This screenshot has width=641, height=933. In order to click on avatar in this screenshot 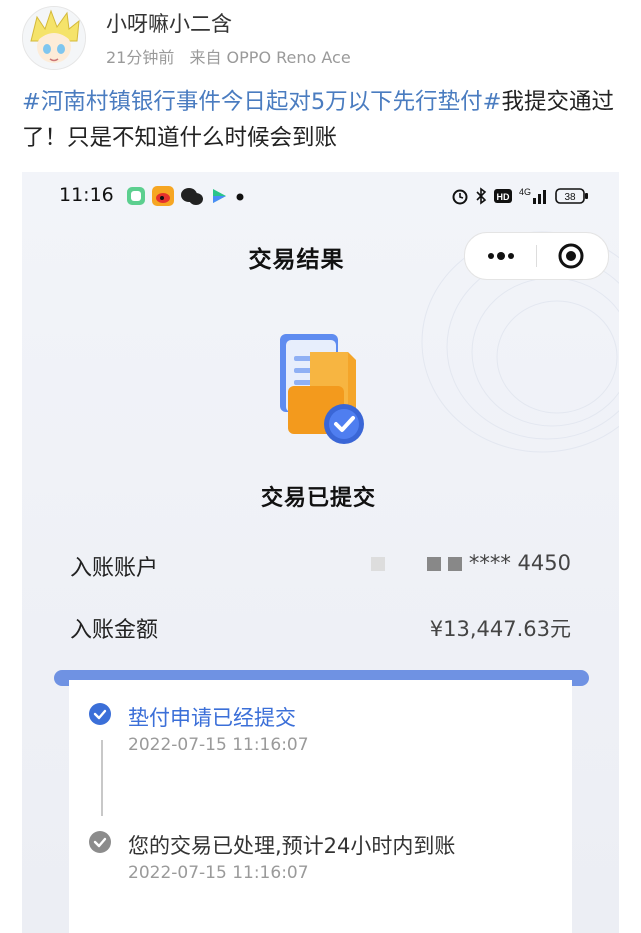, I will do `click(54, 38)`.